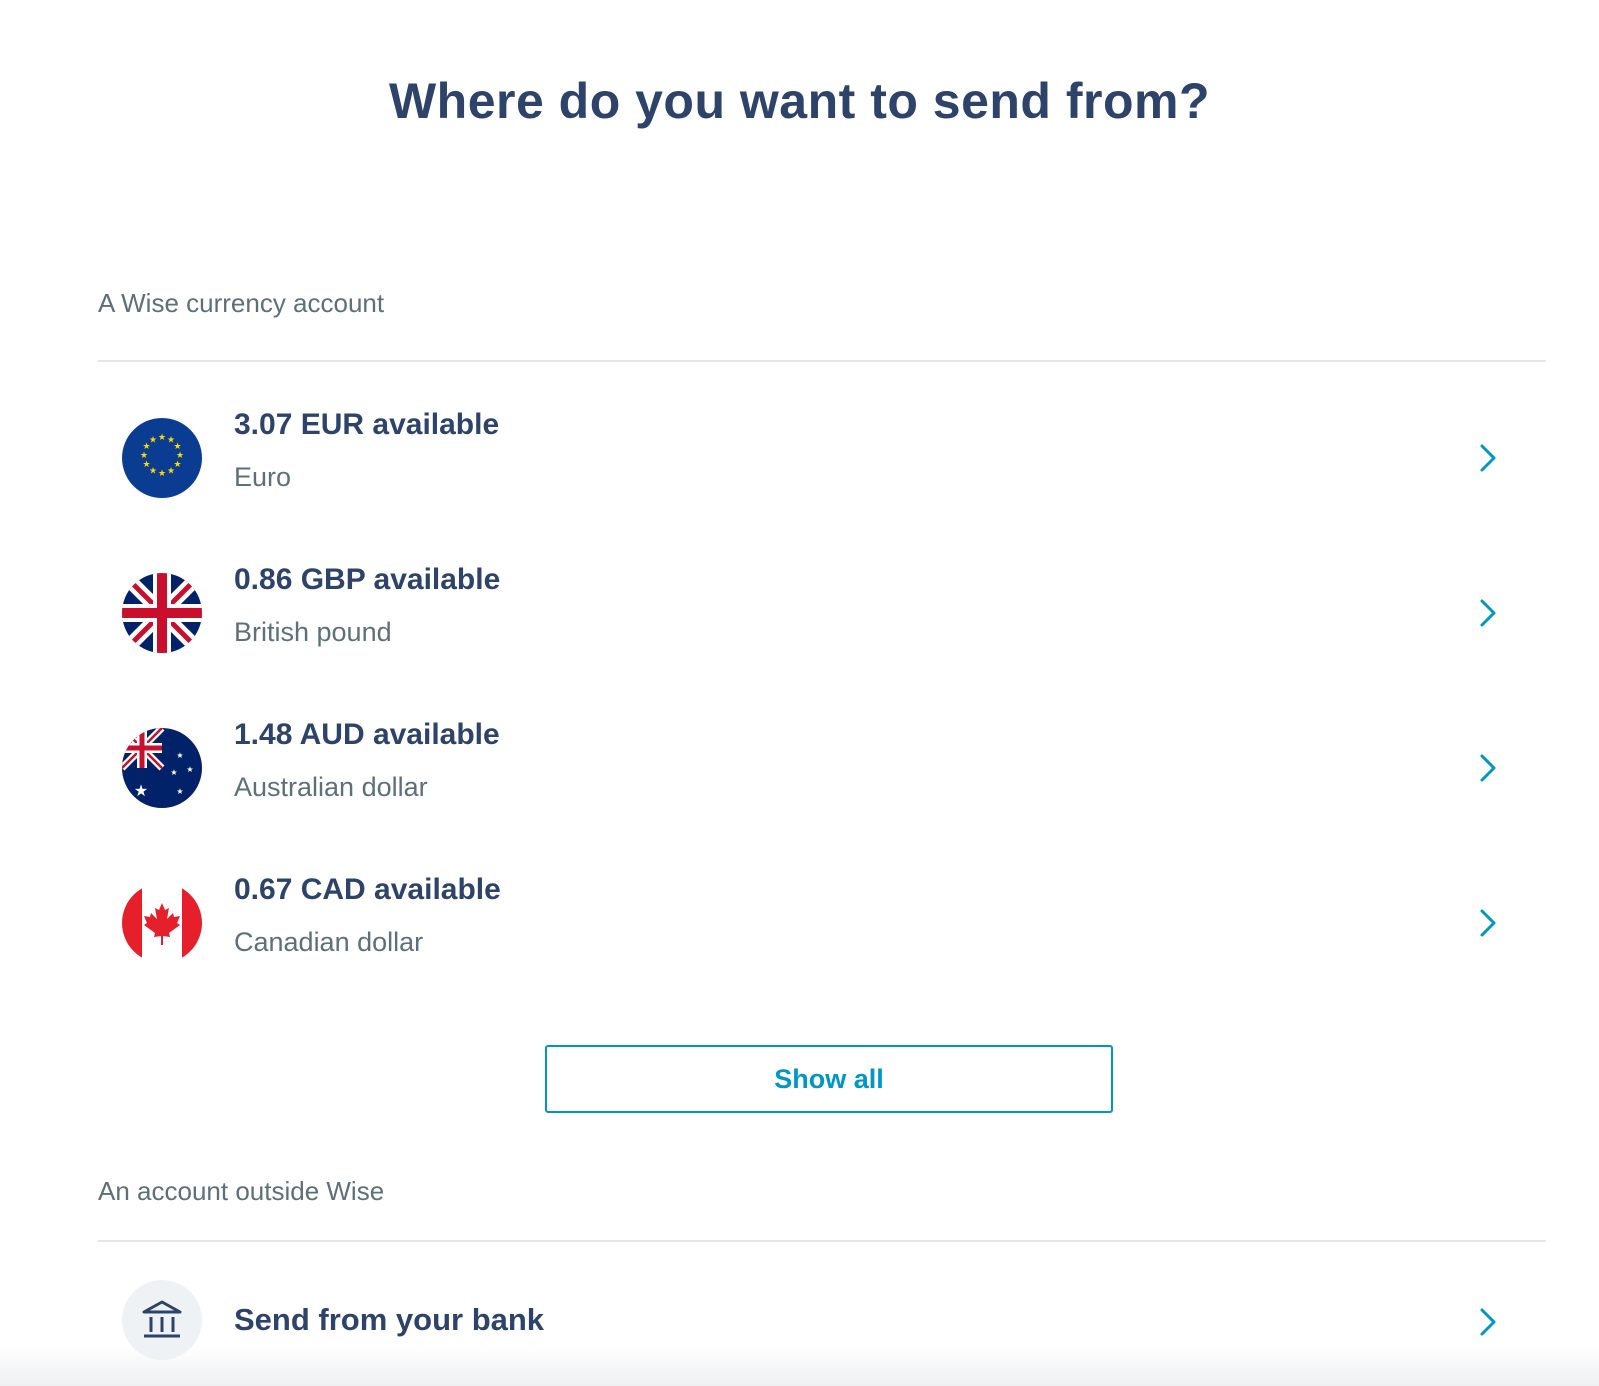  Describe the element at coordinates (162, 768) in the screenshot. I see `au-flag-icon: ★ ★ ★ ★ ★` at that location.